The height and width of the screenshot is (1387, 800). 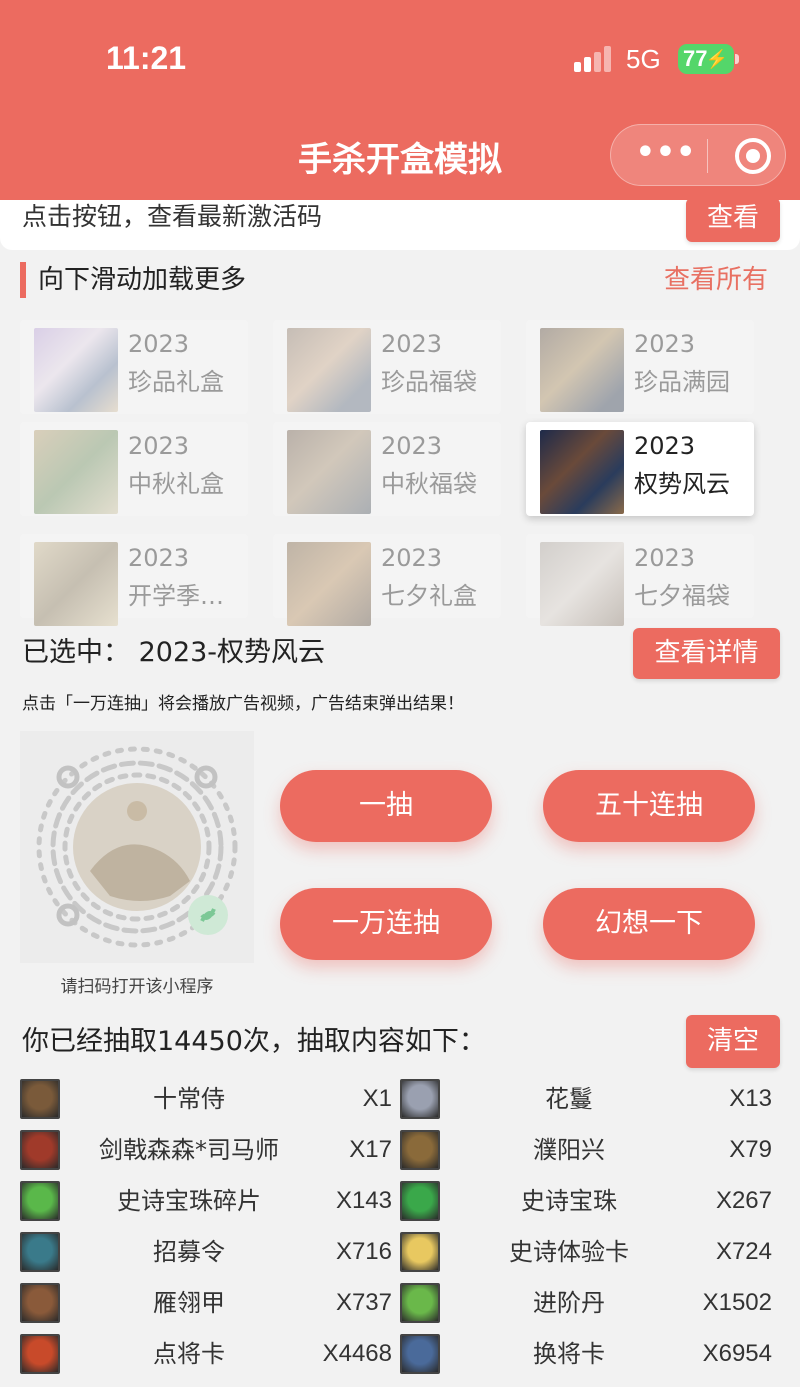 I want to click on charging-bolt-icon: ⚡, so click(x=716, y=59).